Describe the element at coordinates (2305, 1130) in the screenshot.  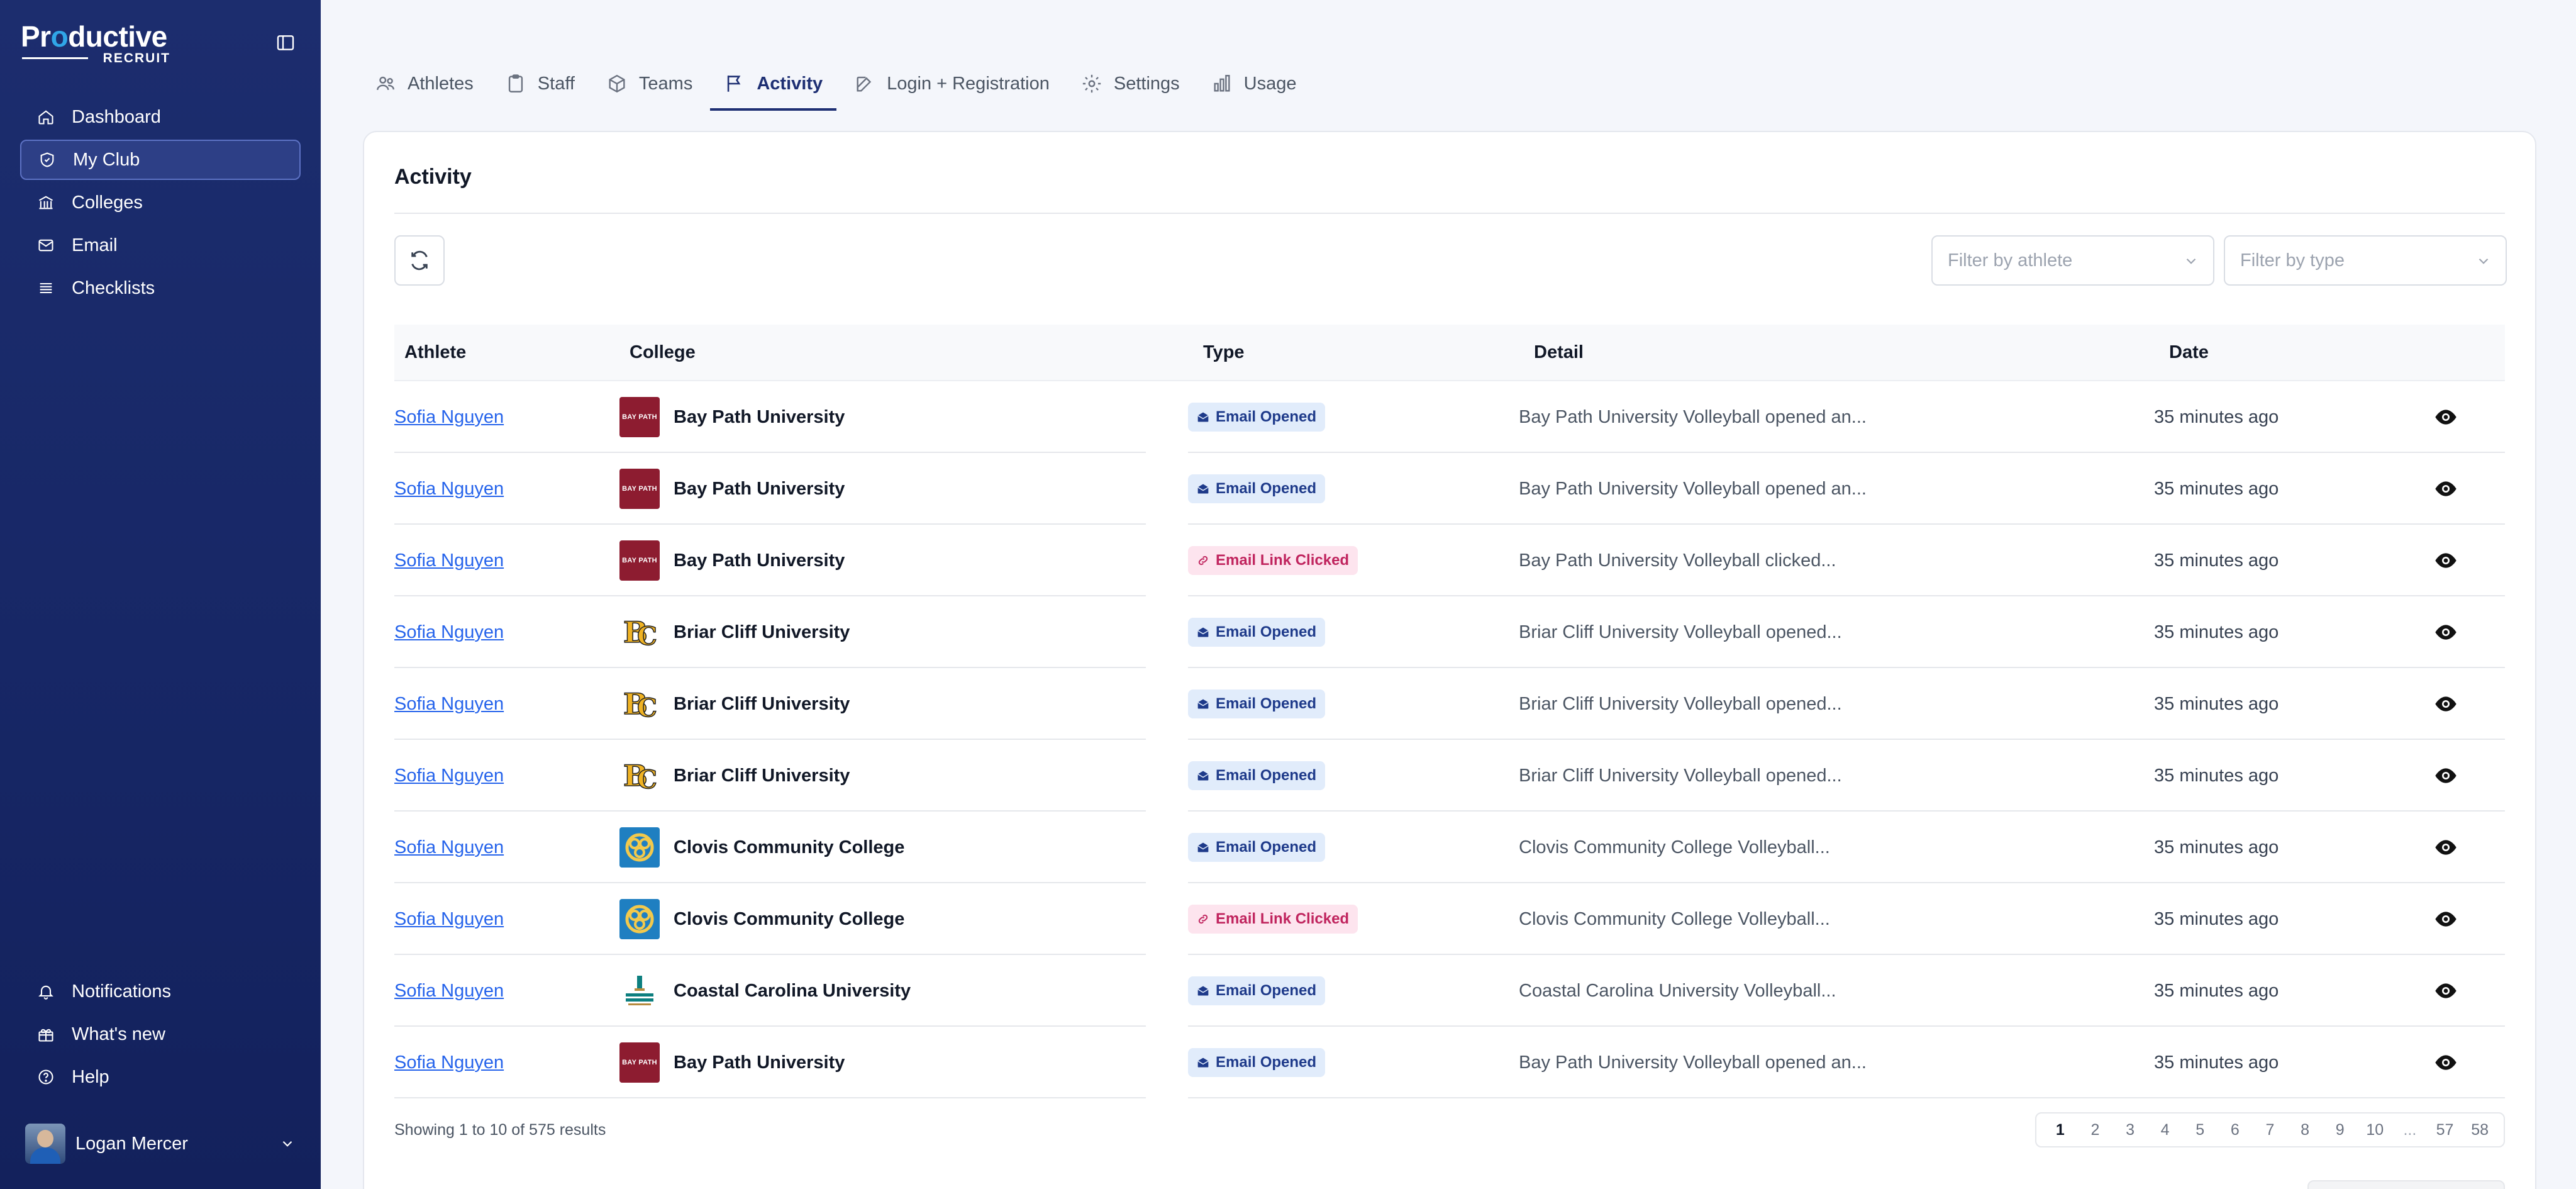
I see `page-button-8: 8` at that location.